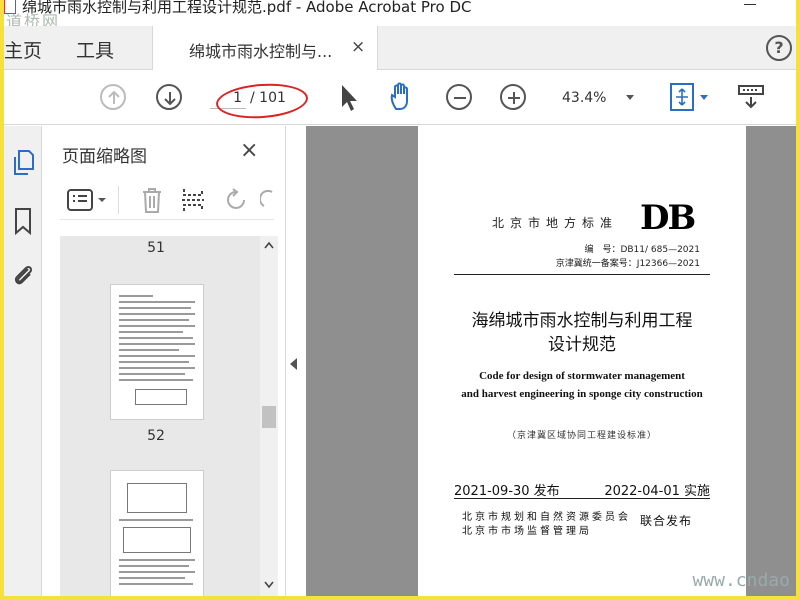  Describe the element at coordinates (349, 98) in the screenshot. I see `select-pointer-icon` at that location.